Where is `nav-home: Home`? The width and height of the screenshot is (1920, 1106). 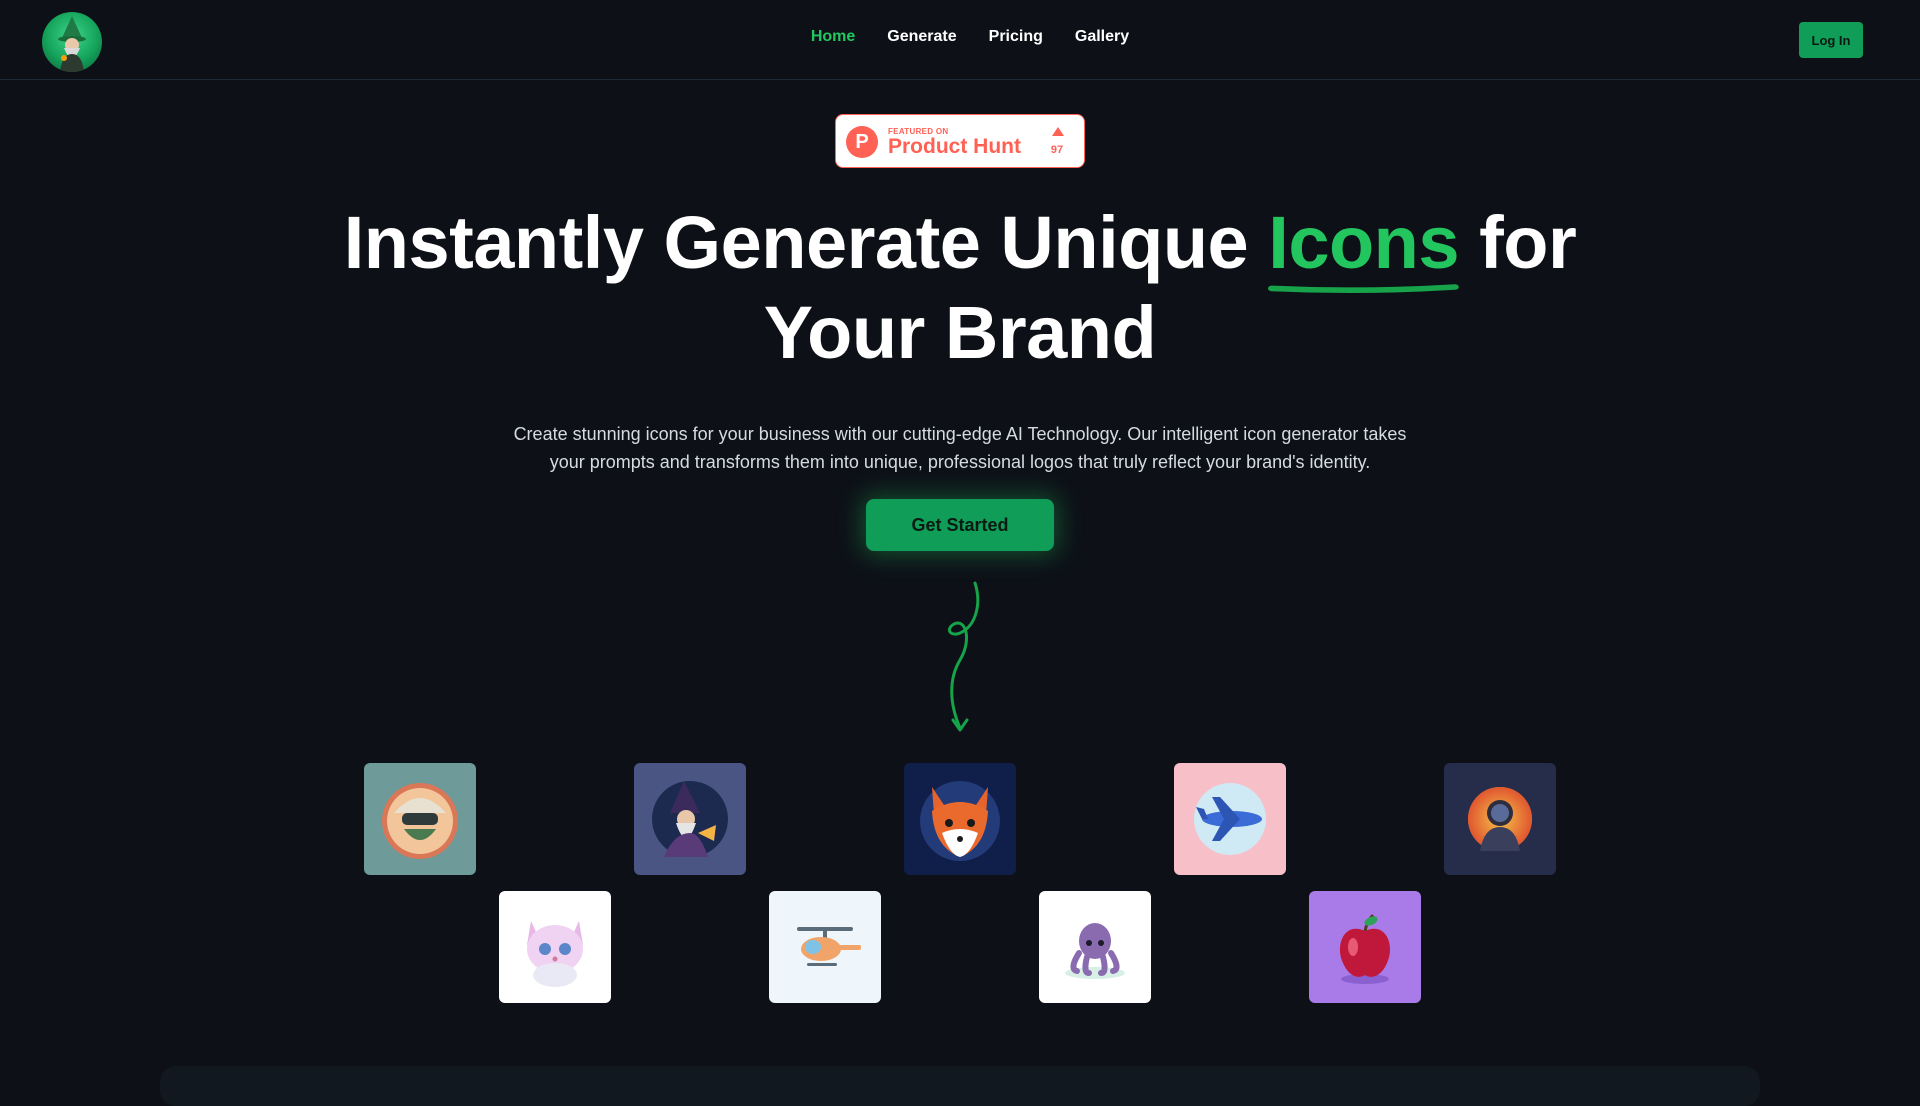 nav-home: Home is located at coordinates (833, 37).